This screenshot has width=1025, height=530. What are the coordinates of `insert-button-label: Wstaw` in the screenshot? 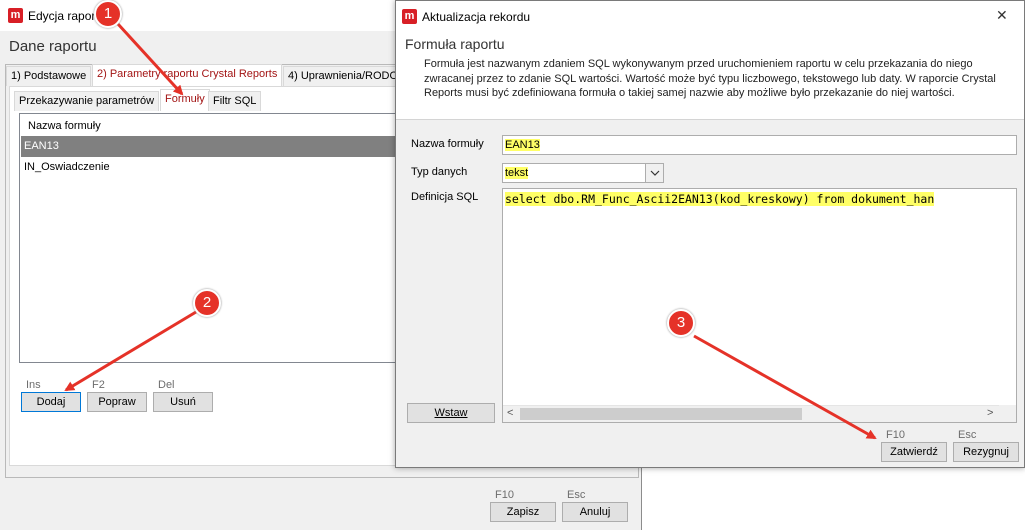 It's located at (451, 413).